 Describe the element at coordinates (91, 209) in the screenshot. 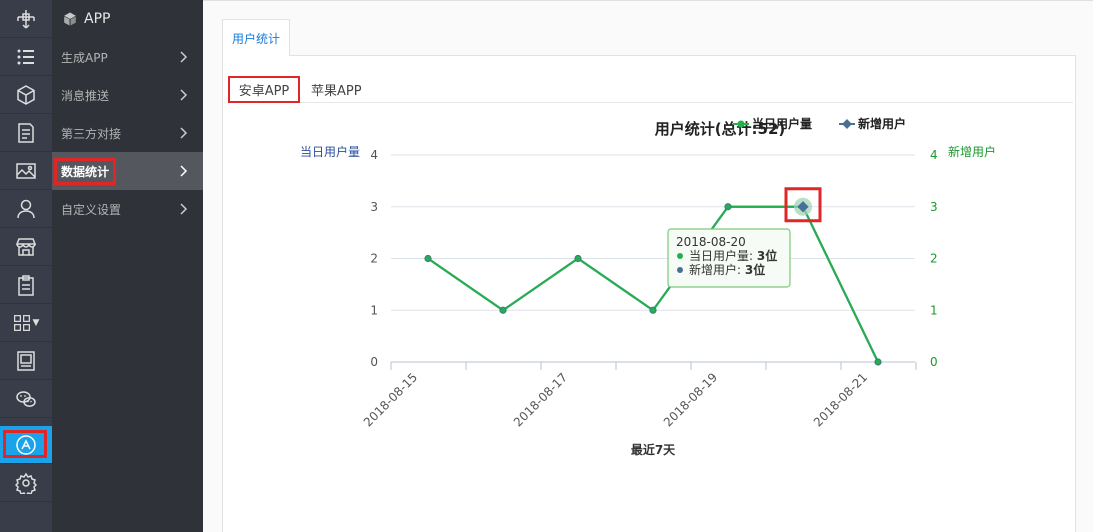

I see `submenu-item-label: 自定义设置` at that location.